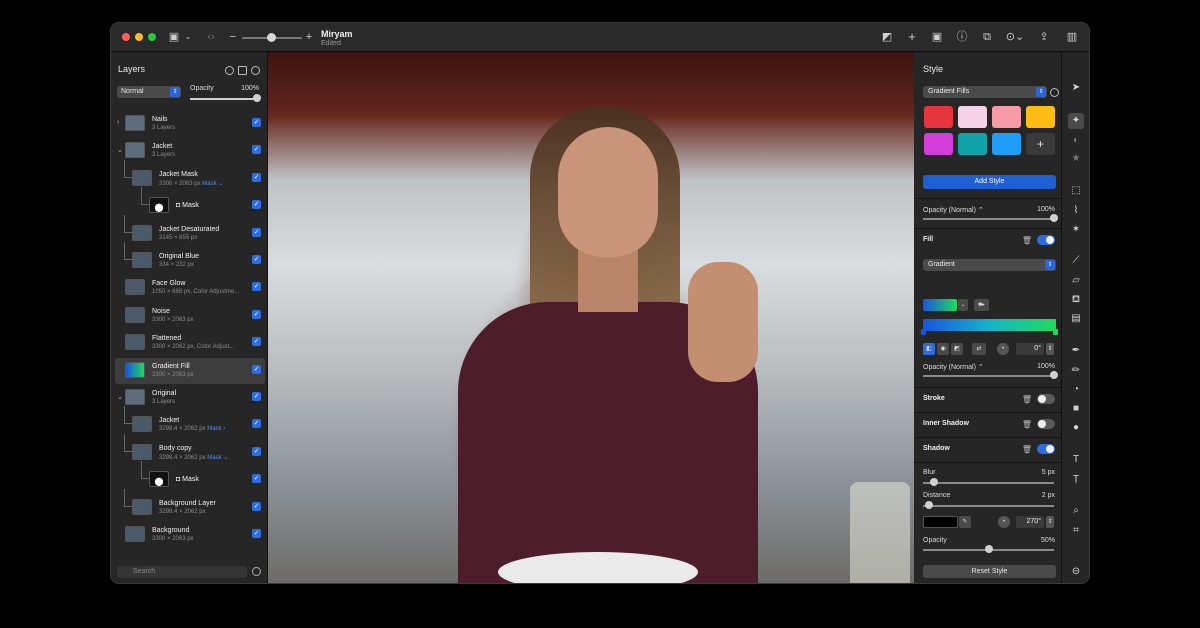 The height and width of the screenshot is (628, 1200). Describe the element at coordinates (1076, 390) in the screenshot. I see `shapes-icon: ◔` at that location.